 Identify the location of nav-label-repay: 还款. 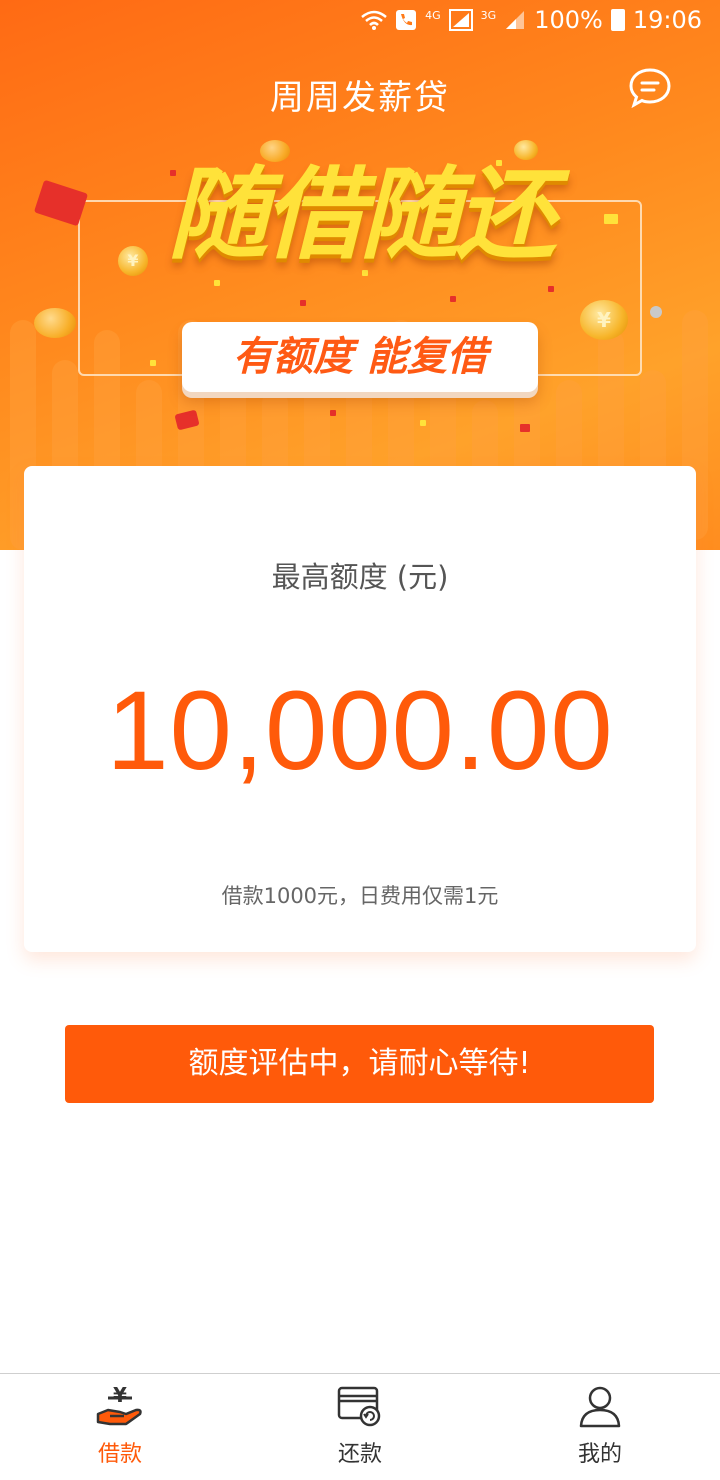
(359, 1454).